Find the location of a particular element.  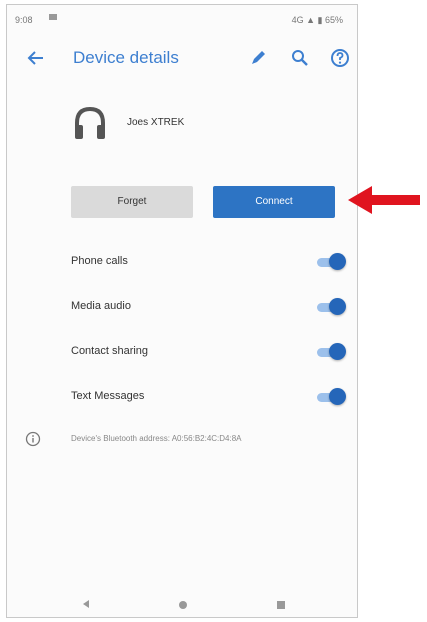

page-title: Device details is located at coordinates (126, 57).